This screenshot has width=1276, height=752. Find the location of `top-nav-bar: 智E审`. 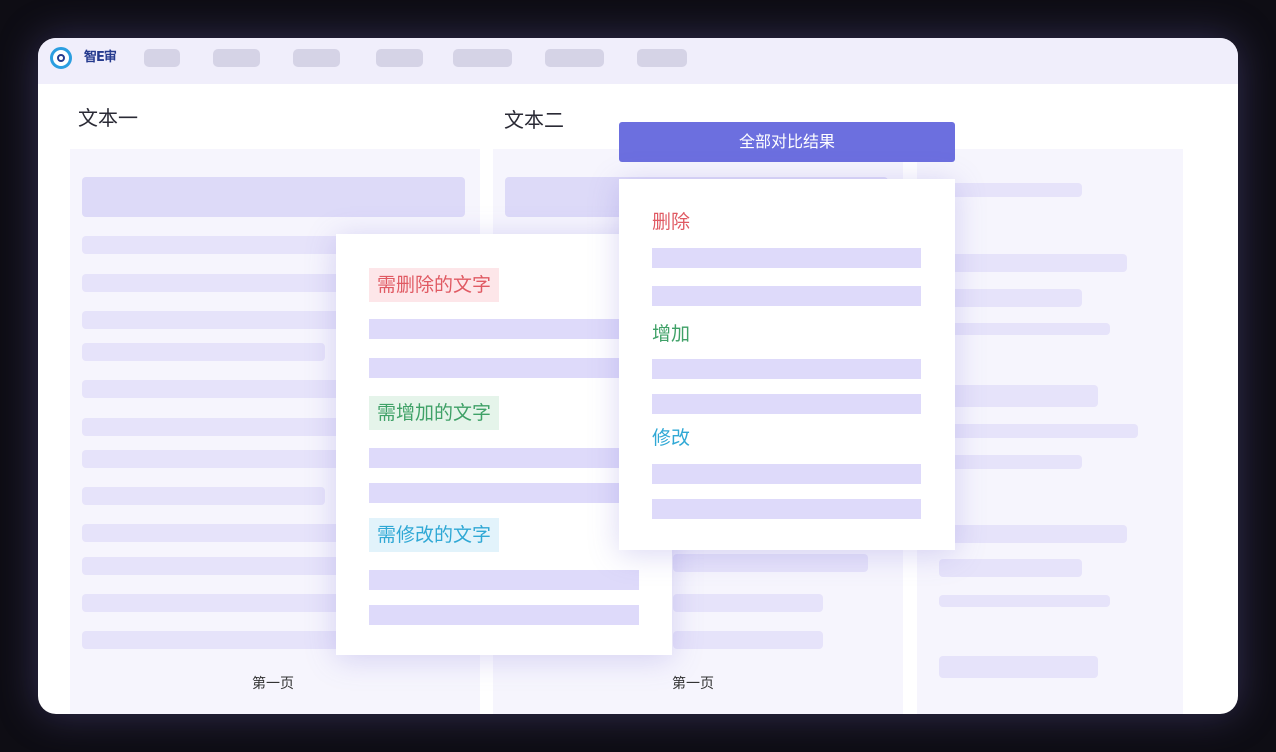

top-nav-bar: 智E审 is located at coordinates (638, 61).